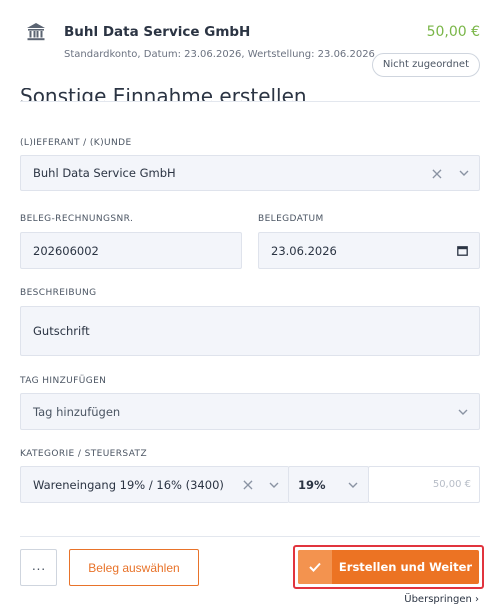 The height and width of the screenshot is (611, 500). I want to click on date-value: 23.06.2026, so click(304, 250).